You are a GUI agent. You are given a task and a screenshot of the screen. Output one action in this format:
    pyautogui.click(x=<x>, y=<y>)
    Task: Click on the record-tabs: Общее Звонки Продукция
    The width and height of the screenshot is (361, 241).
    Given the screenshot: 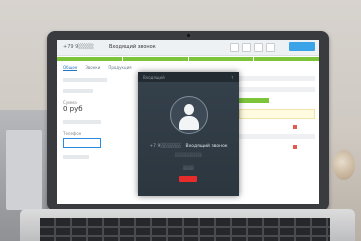 What is the action you would take?
    pyautogui.click(x=97, y=68)
    